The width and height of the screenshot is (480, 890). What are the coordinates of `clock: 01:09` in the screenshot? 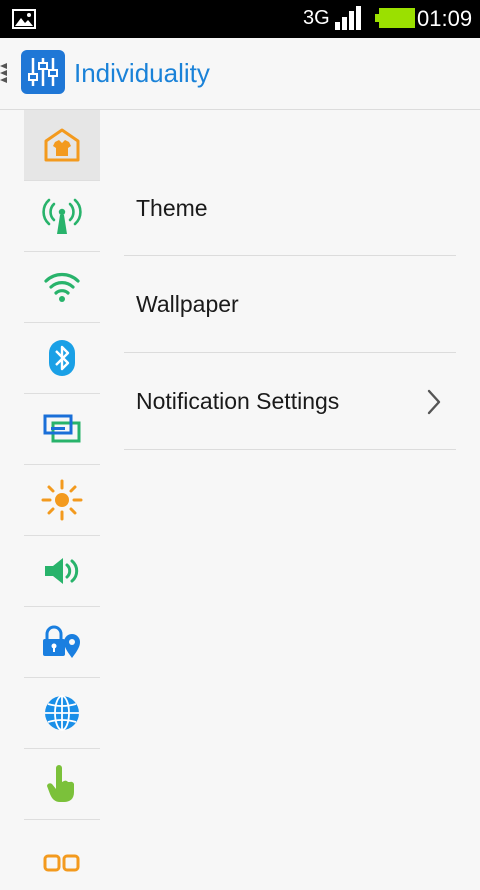 It's located at (445, 18).